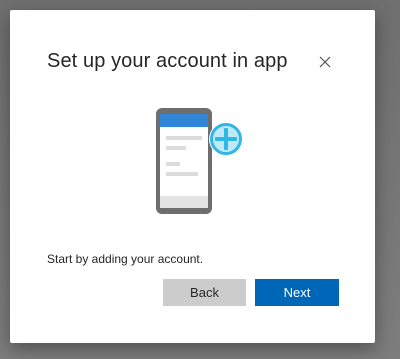 This screenshot has height=359, width=400. Describe the element at coordinates (199, 161) in the screenshot. I see `phone-add-account-illustration` at that location.